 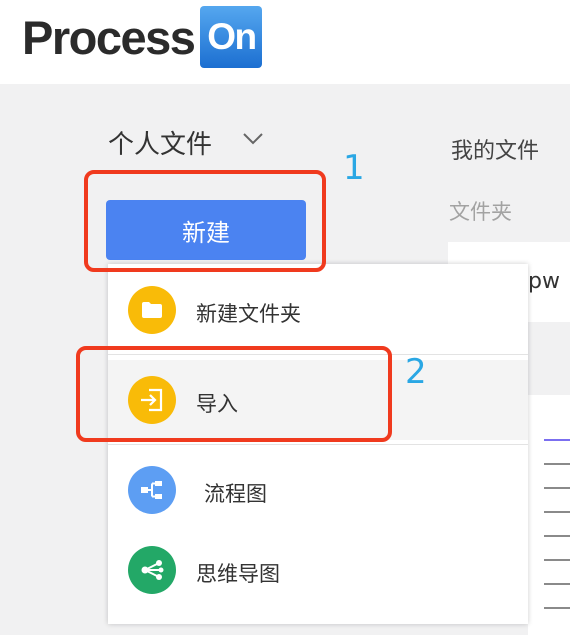 I want to click on logo-badge: On, so click(x=231, y=37).